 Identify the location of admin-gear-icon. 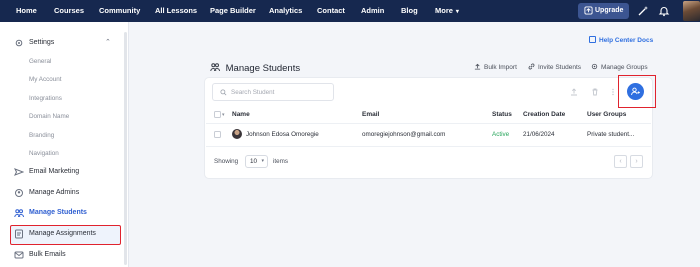
(19, 193).